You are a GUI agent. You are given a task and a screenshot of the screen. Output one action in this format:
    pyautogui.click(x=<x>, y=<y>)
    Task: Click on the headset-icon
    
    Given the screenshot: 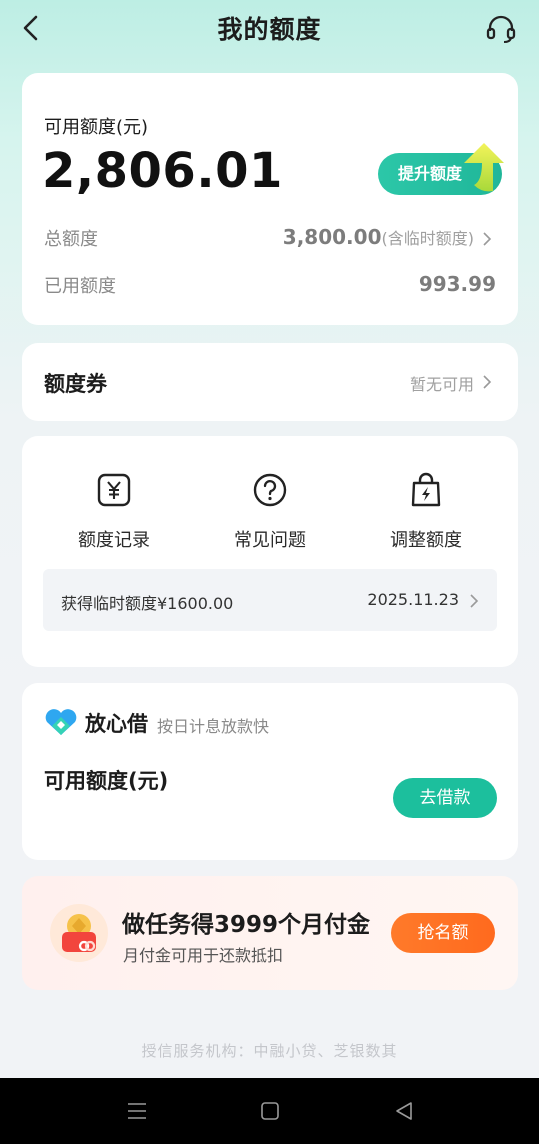 What is the action you would take?
    pyautogui.click(x=501, y=29)
    